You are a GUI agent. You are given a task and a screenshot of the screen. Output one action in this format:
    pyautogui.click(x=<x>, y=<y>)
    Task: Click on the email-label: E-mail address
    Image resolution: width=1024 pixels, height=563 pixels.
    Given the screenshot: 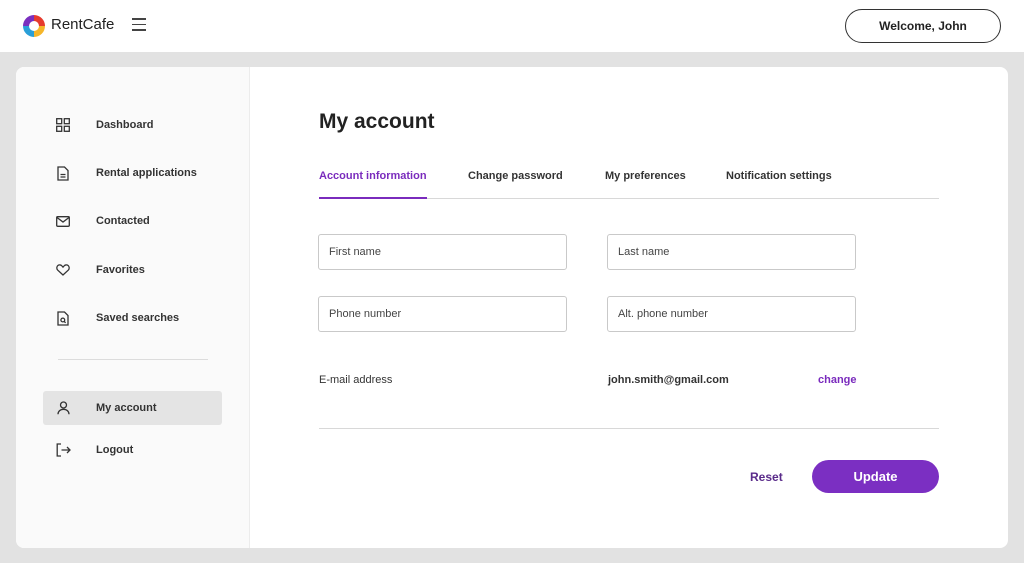 What is the action you would take?
    pyautogui.click(x=356, y=380)
    